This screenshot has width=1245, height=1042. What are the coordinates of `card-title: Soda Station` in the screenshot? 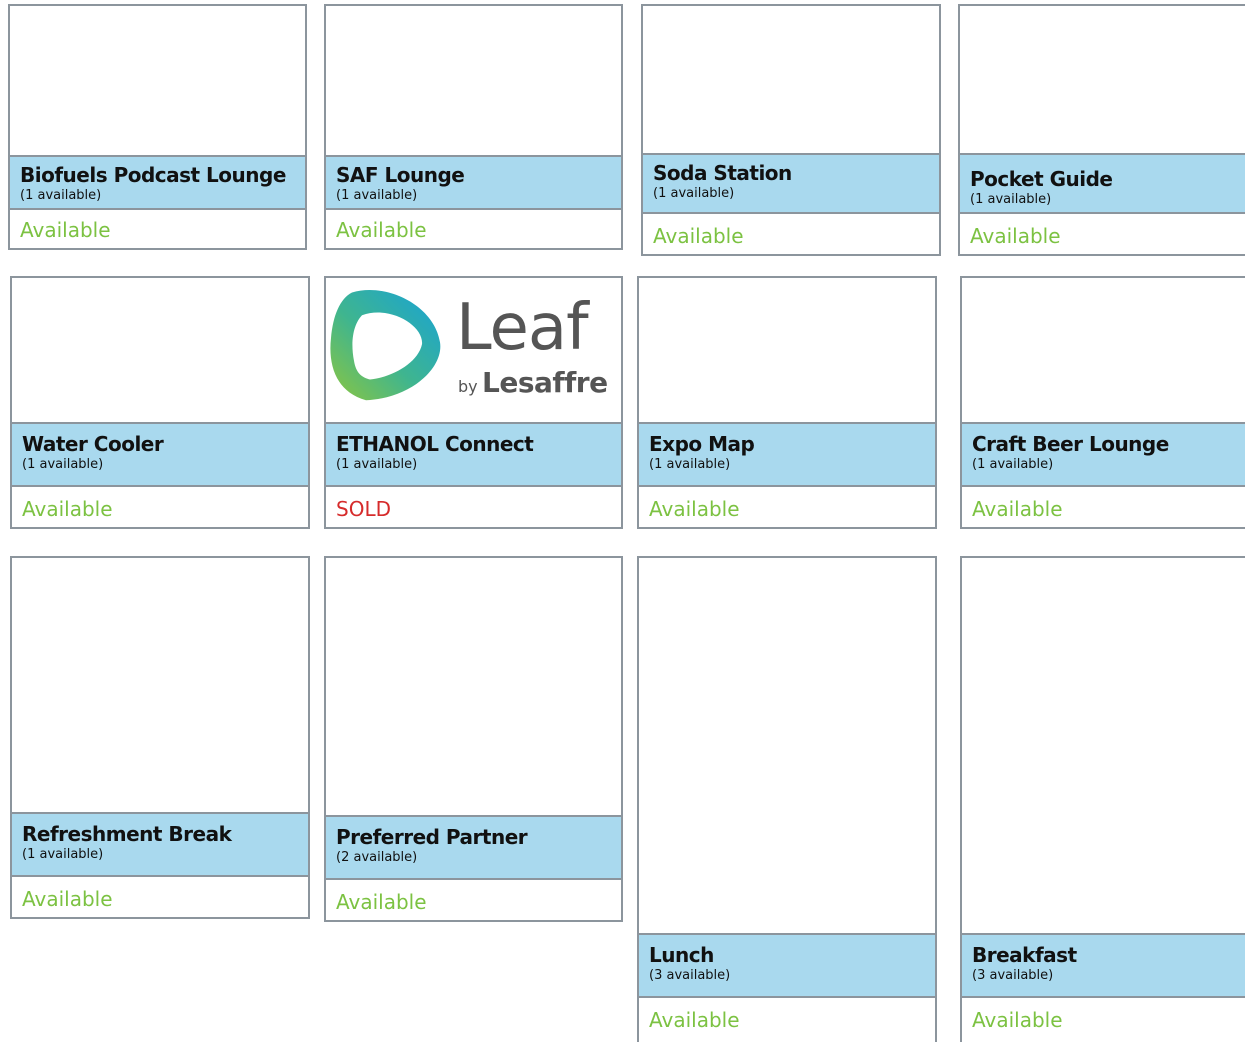 It's located at (722, 173).